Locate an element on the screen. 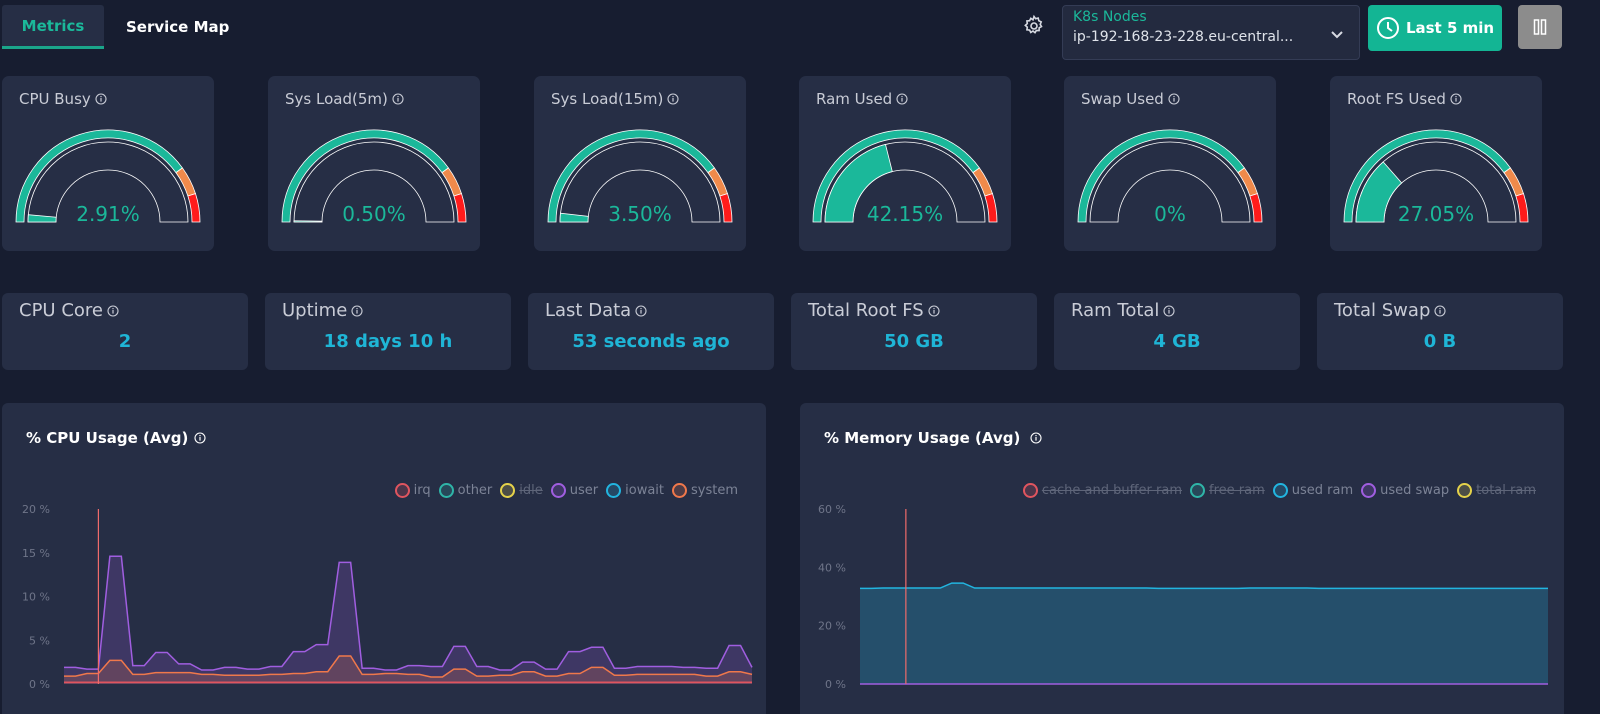 The width and height of the screenshot is (1600, 714). gauge-title: Sys Load(5m) is located at coordinates (344, 99).